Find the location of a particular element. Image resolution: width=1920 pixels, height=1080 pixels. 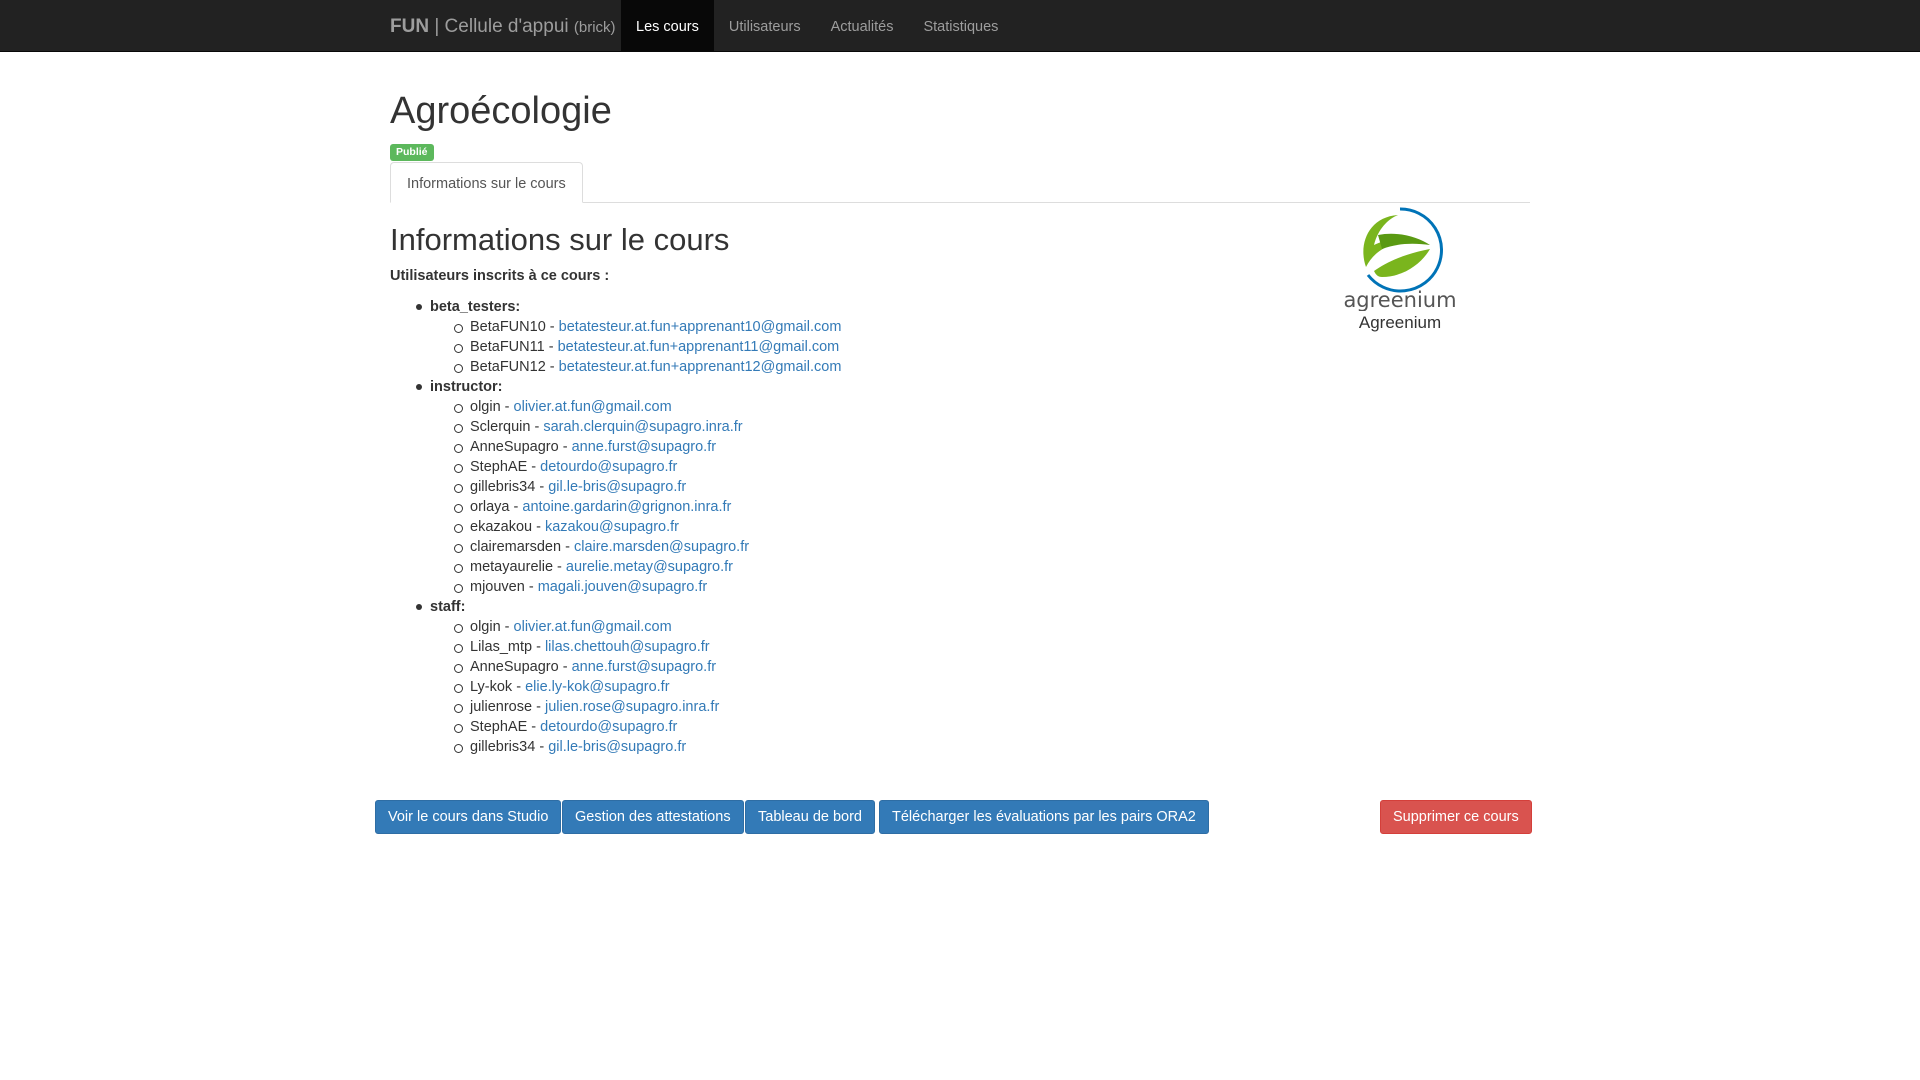

username: BetaFUN11 is located at coordinates (507, 347).